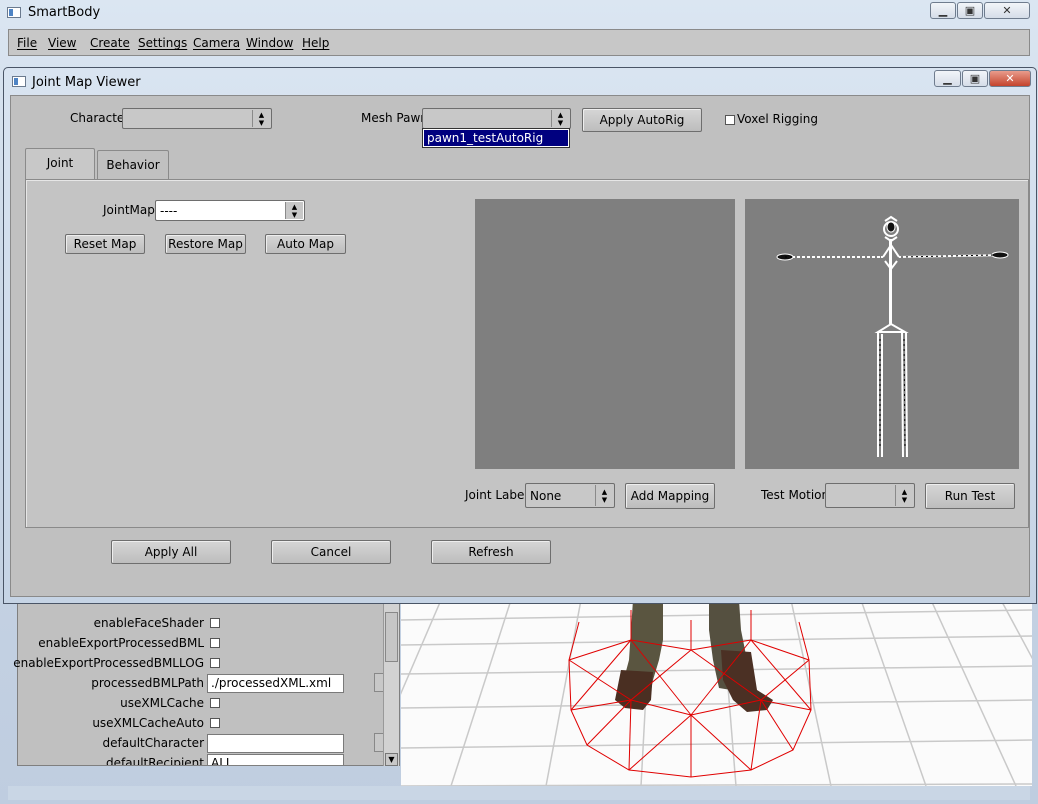 This screenshot has height=804, width=1038. I want to click on attr-row: processedBMLPath ./processedXML.xml, so click(198, 683).